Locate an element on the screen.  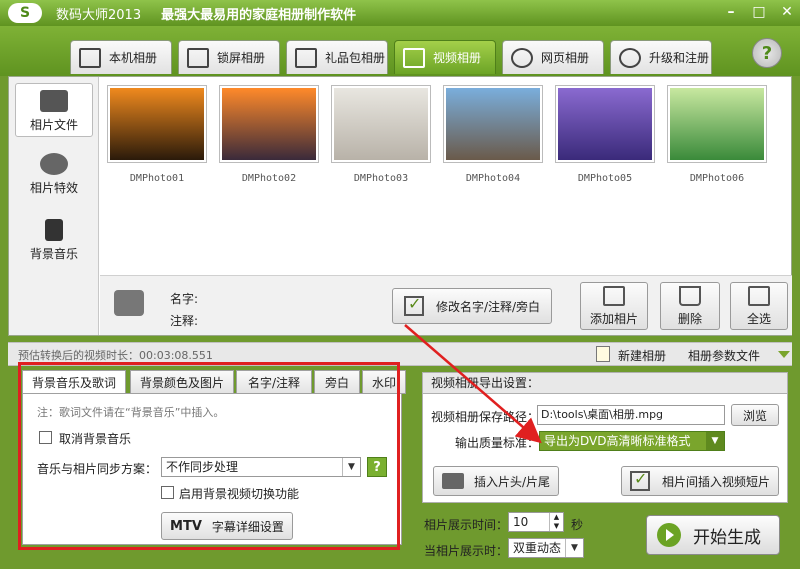
video-camera-icon is located at coordinates (452, 481).